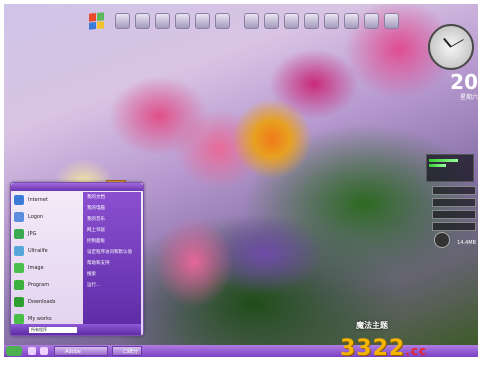  What do you see at coordinates (19, 200) in the screenshot?
I see `internet-icon` at bounding box center [19, 200].